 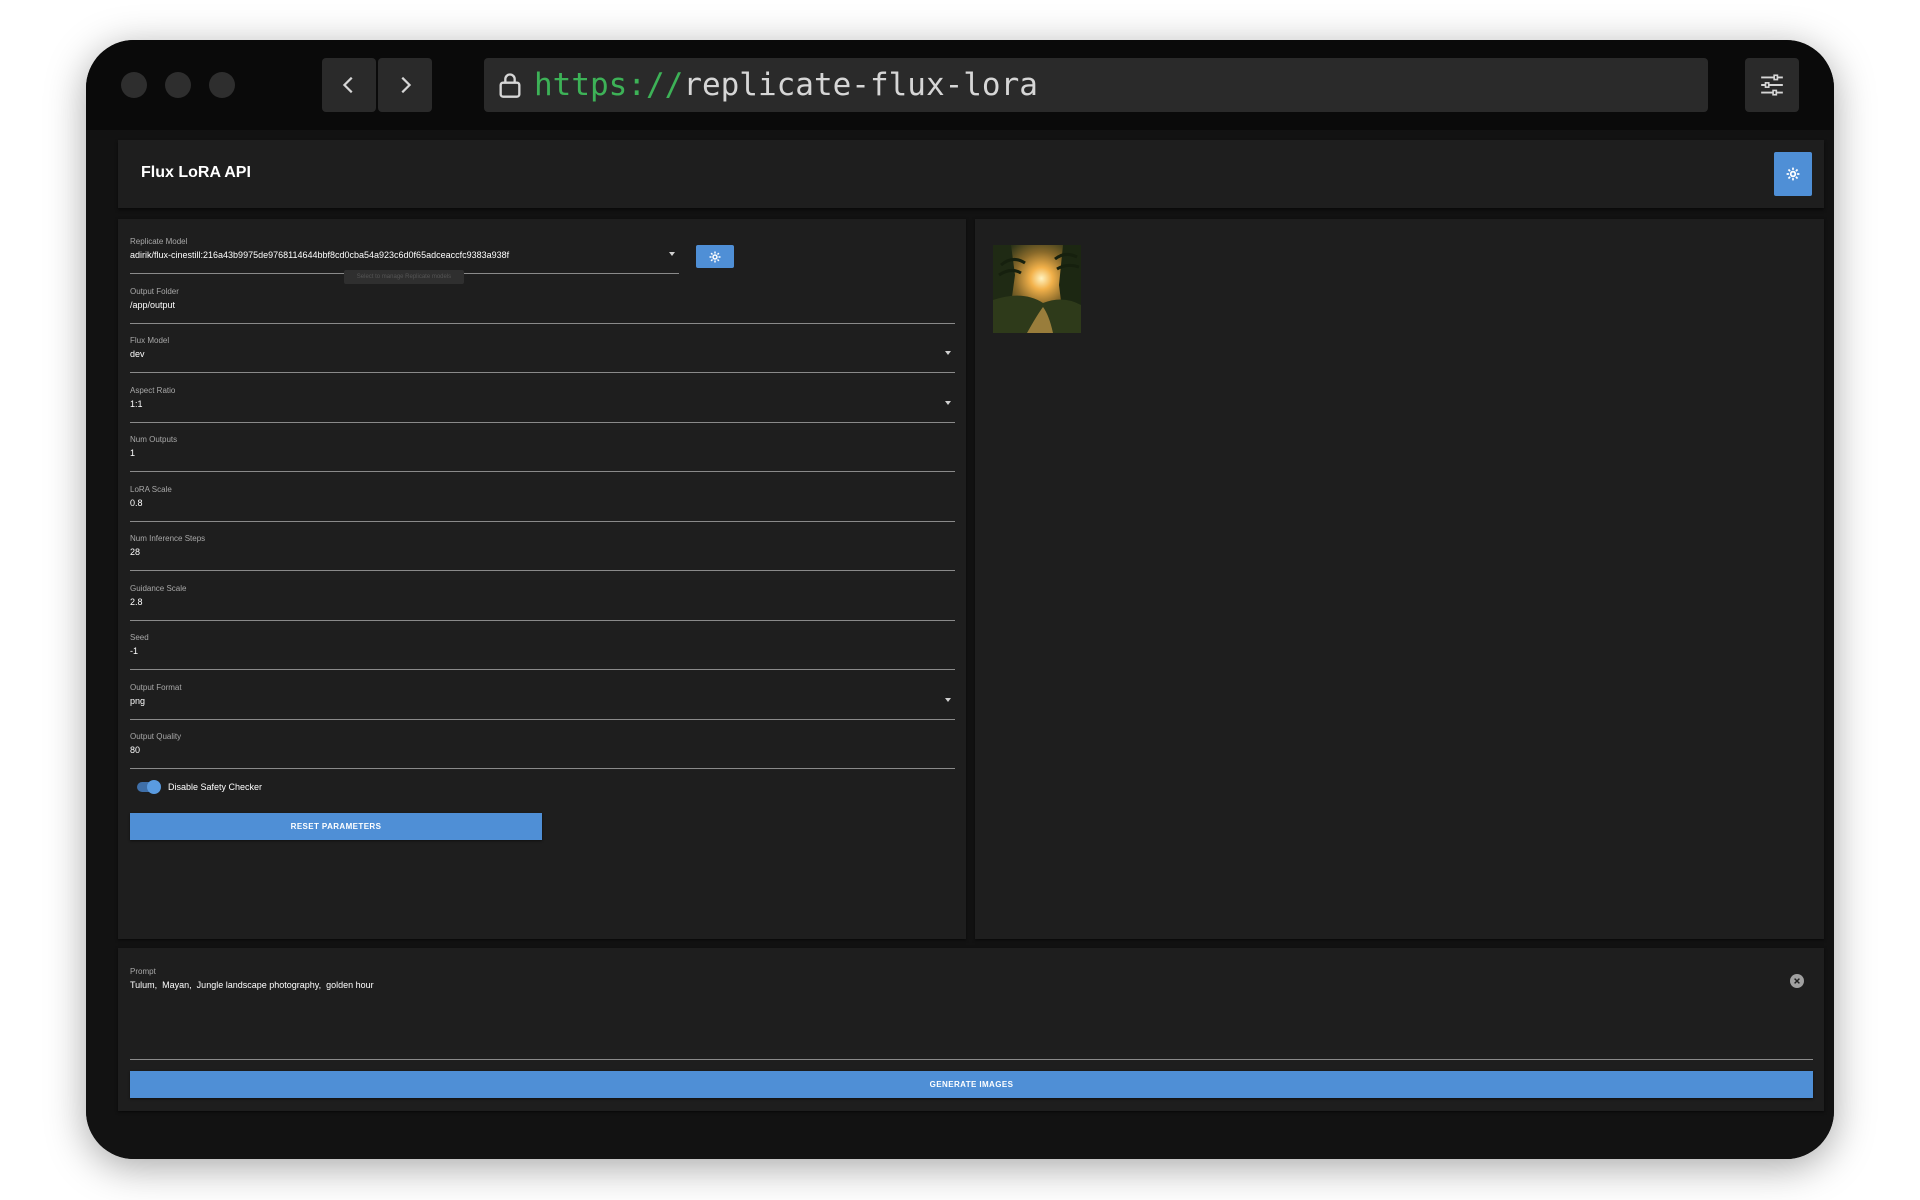 I want to click on output-quality-field: Output Quality 80, so click(x=542, y=747).